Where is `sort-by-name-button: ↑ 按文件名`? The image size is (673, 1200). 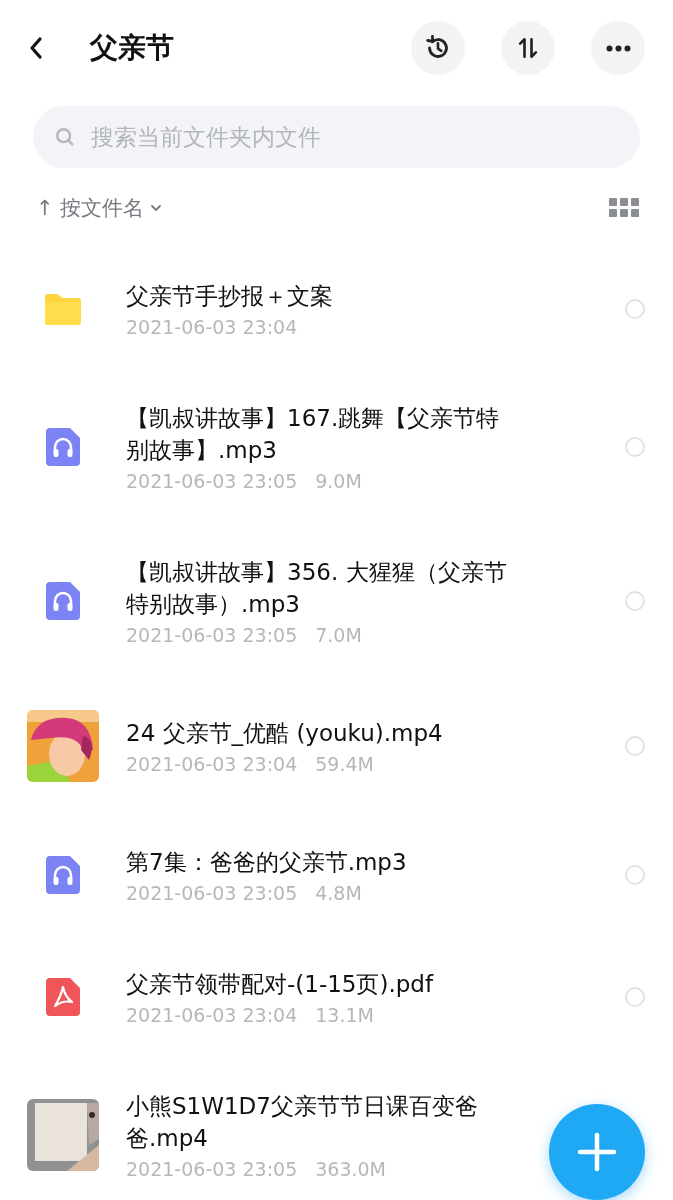
sort-by-name-button: ↑ 按文件名 is located at coordinates (99, 208).